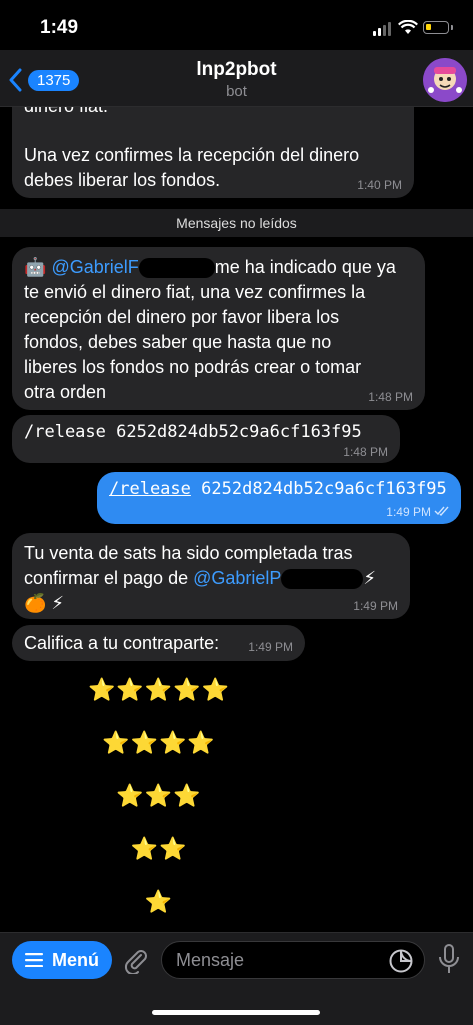 The width and height of the screenshot is (473, 1025). What do you see at coordinates (94, 267) in the screenshot?
I see `user-mention: @GabrielF` at bounding box center [94, 267].